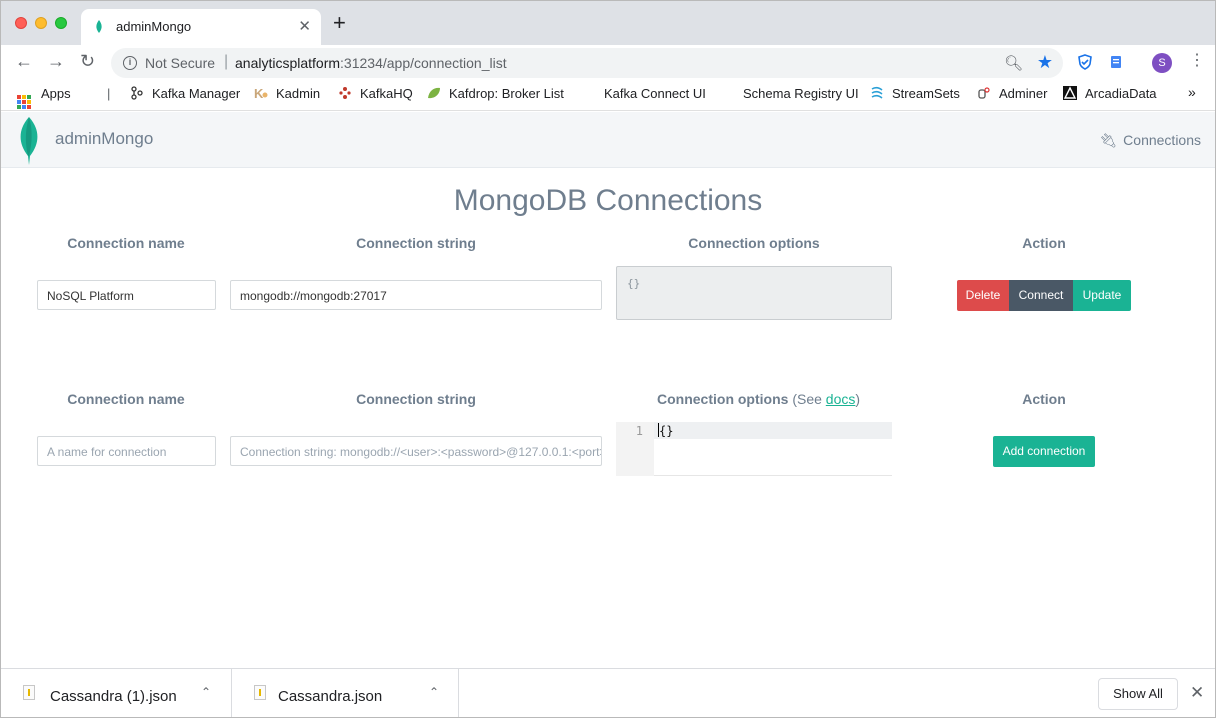  I want to click on nav-connections-label: Connections, so click(1162, 140).